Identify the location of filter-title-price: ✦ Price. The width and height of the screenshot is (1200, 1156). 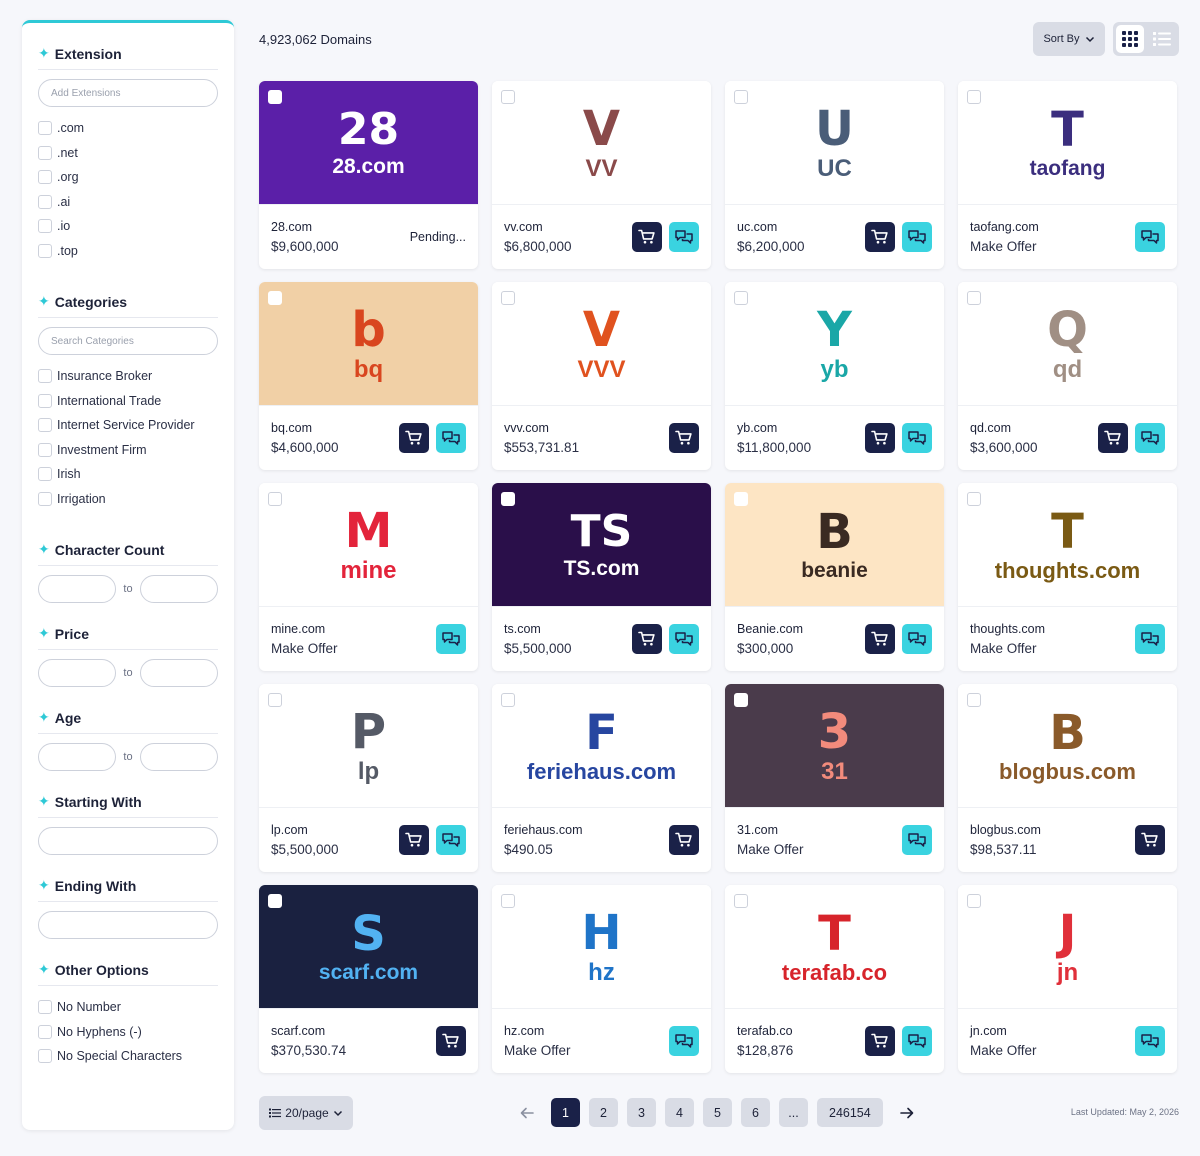
(128, 637).